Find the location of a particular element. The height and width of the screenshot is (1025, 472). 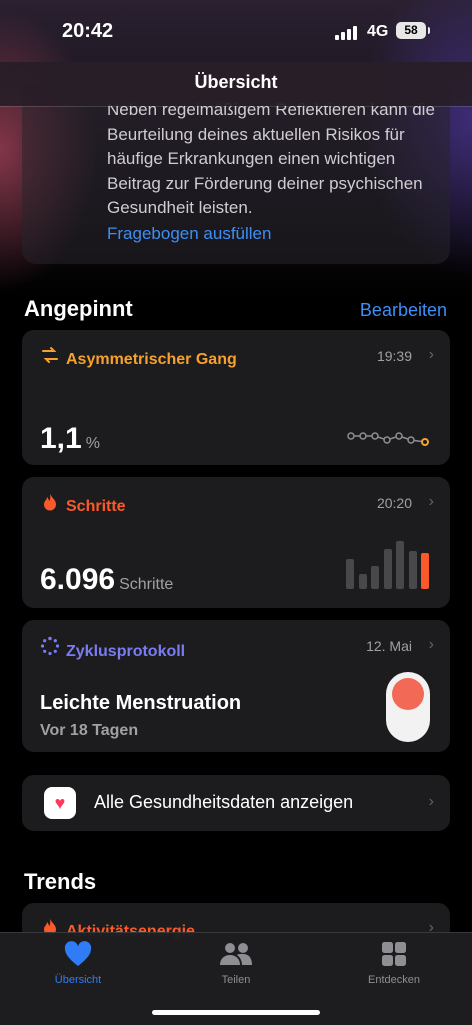

trends-section-title: Trends is located at coordinates (60, 881).